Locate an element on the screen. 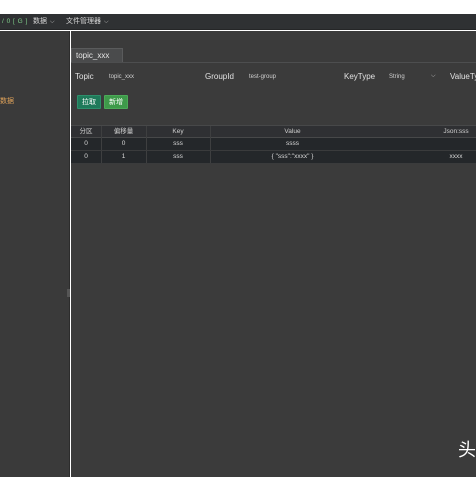  top-menu-bar: / 0 [ G ] 数据 ⌵ 文件管理器 ⌵ is located at coordinates (238, 22).